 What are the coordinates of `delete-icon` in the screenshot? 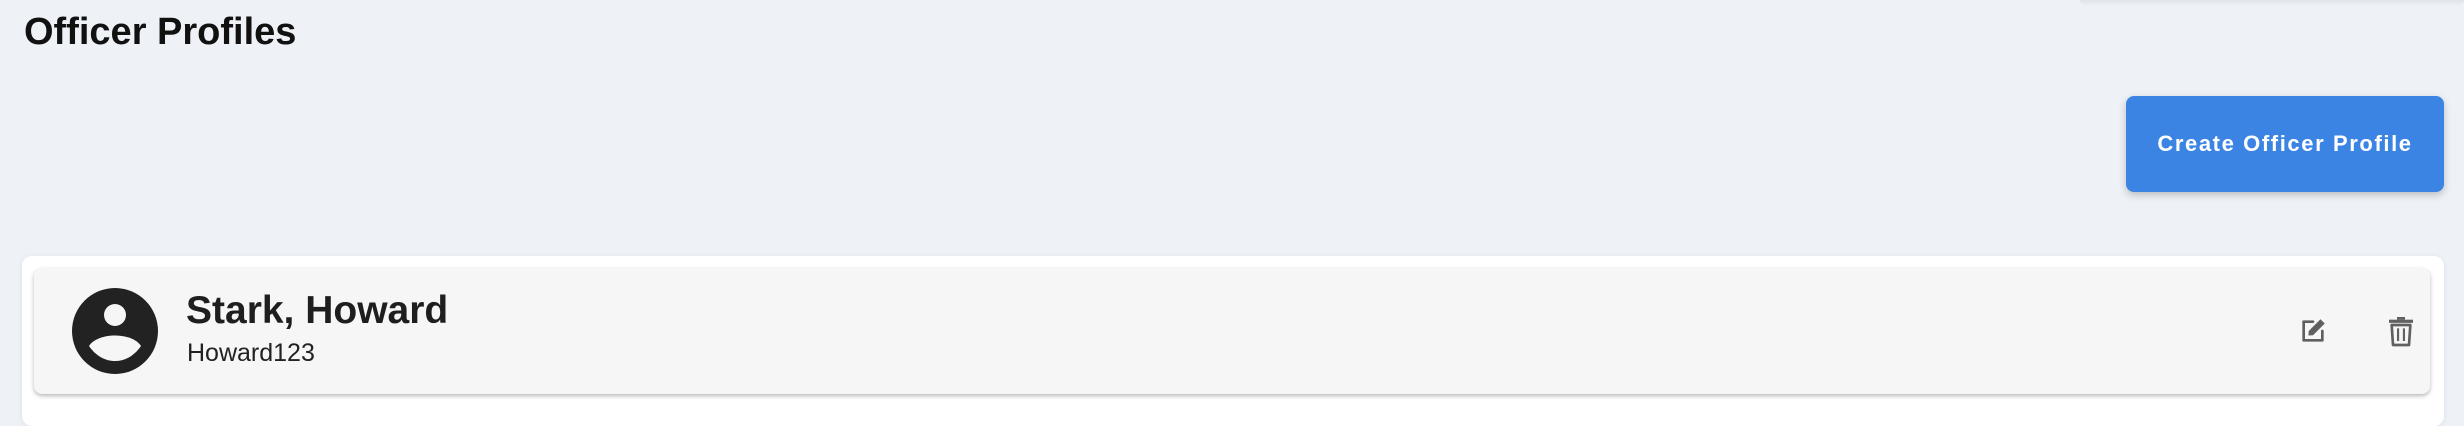 It's located at (2401, 332).